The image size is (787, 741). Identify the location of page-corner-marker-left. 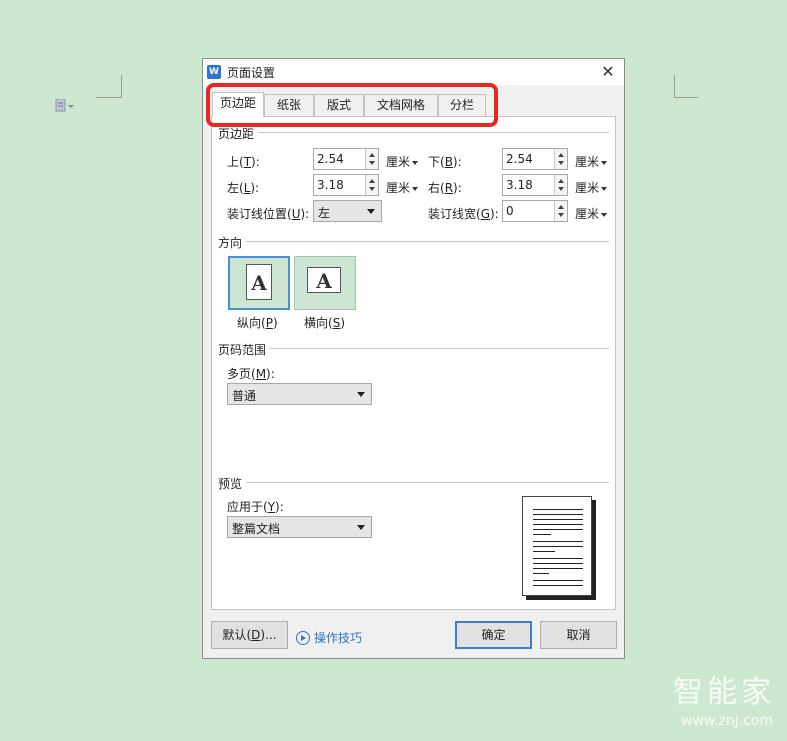
(109, 86).